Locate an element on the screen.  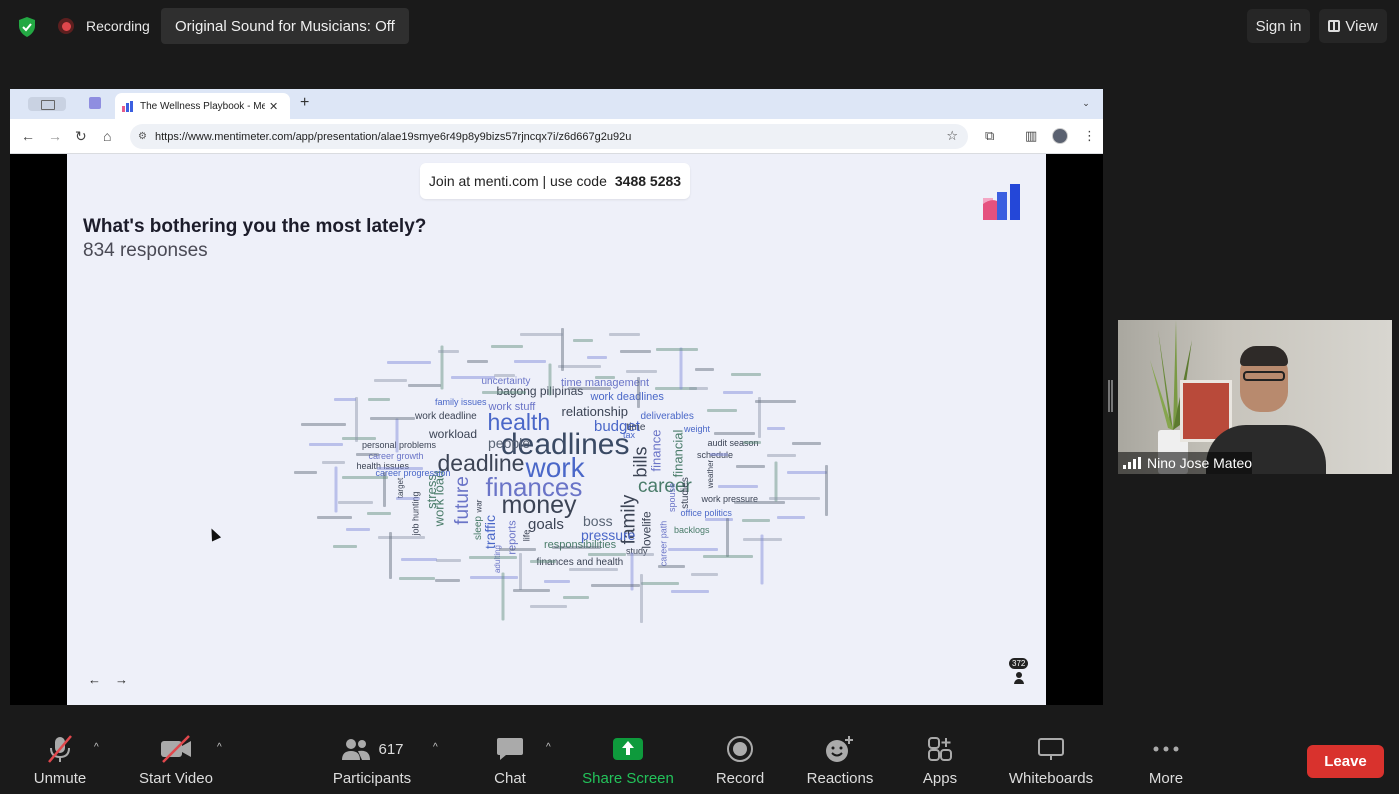
participant-video-tile: Nino Jose Mateo is located at coordinates (1255, 397).